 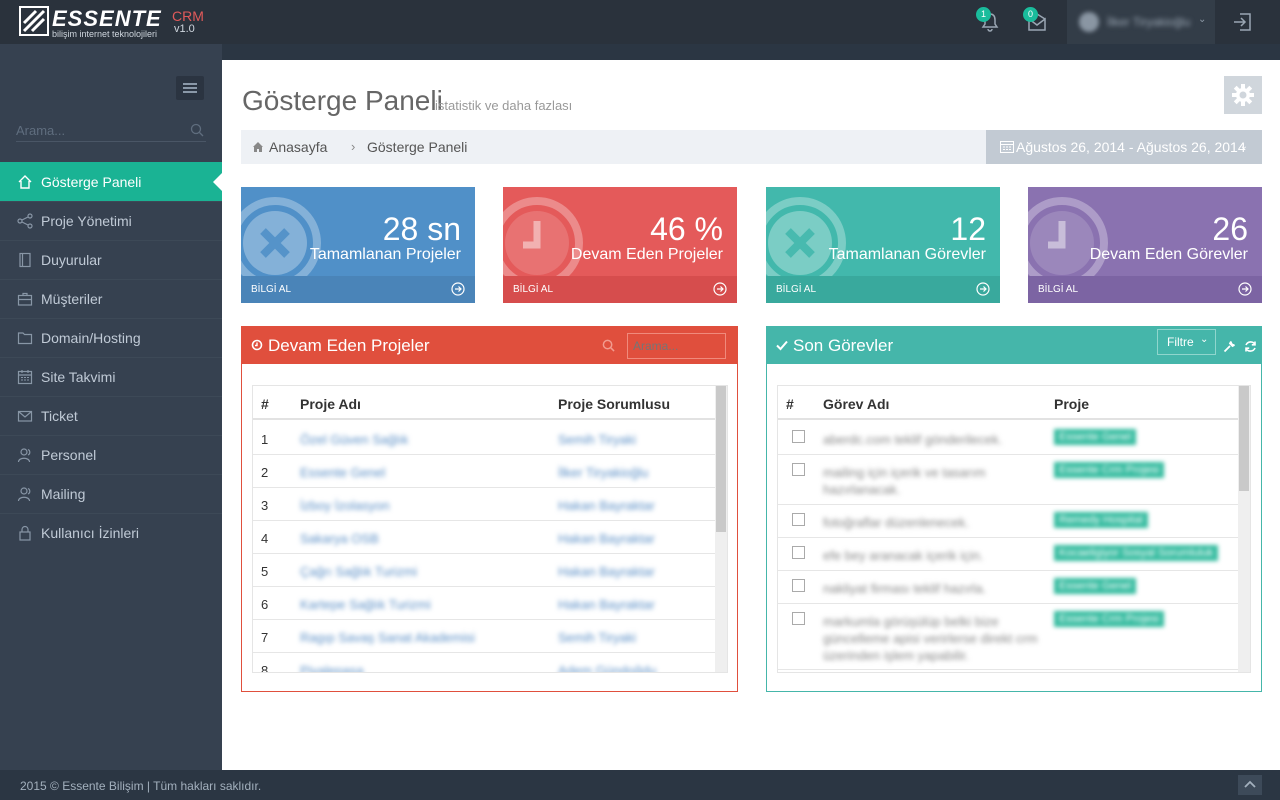 I want to click on menu-bar, so click(x=190, y=92).